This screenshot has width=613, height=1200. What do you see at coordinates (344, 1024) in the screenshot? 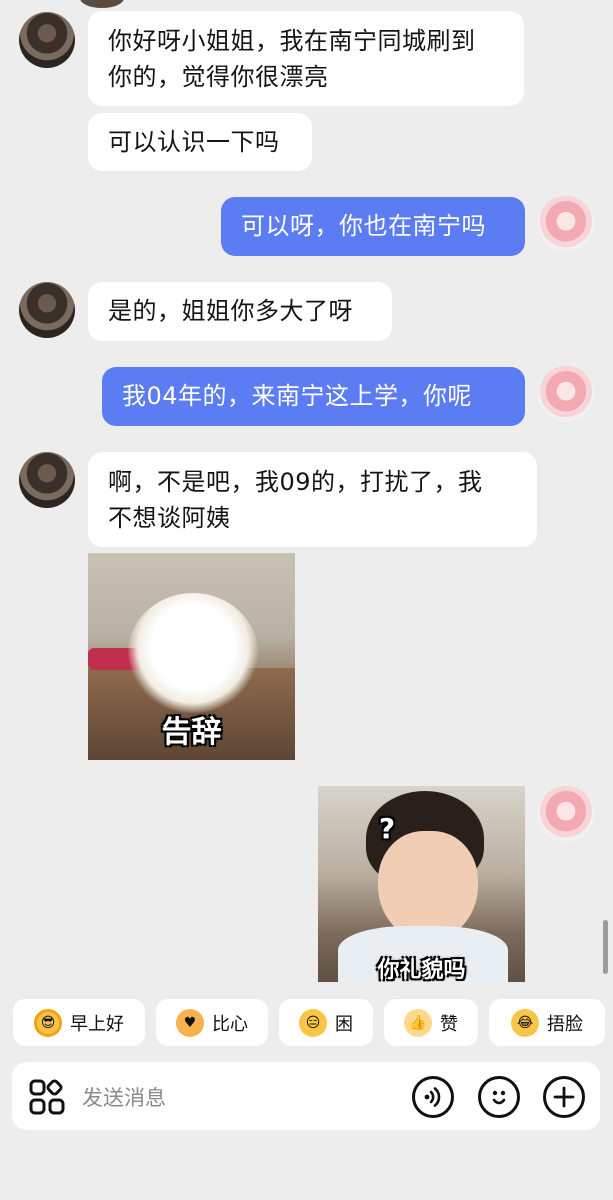
I see `quick-reply-label: 困` at bounding box center [344, 1024].